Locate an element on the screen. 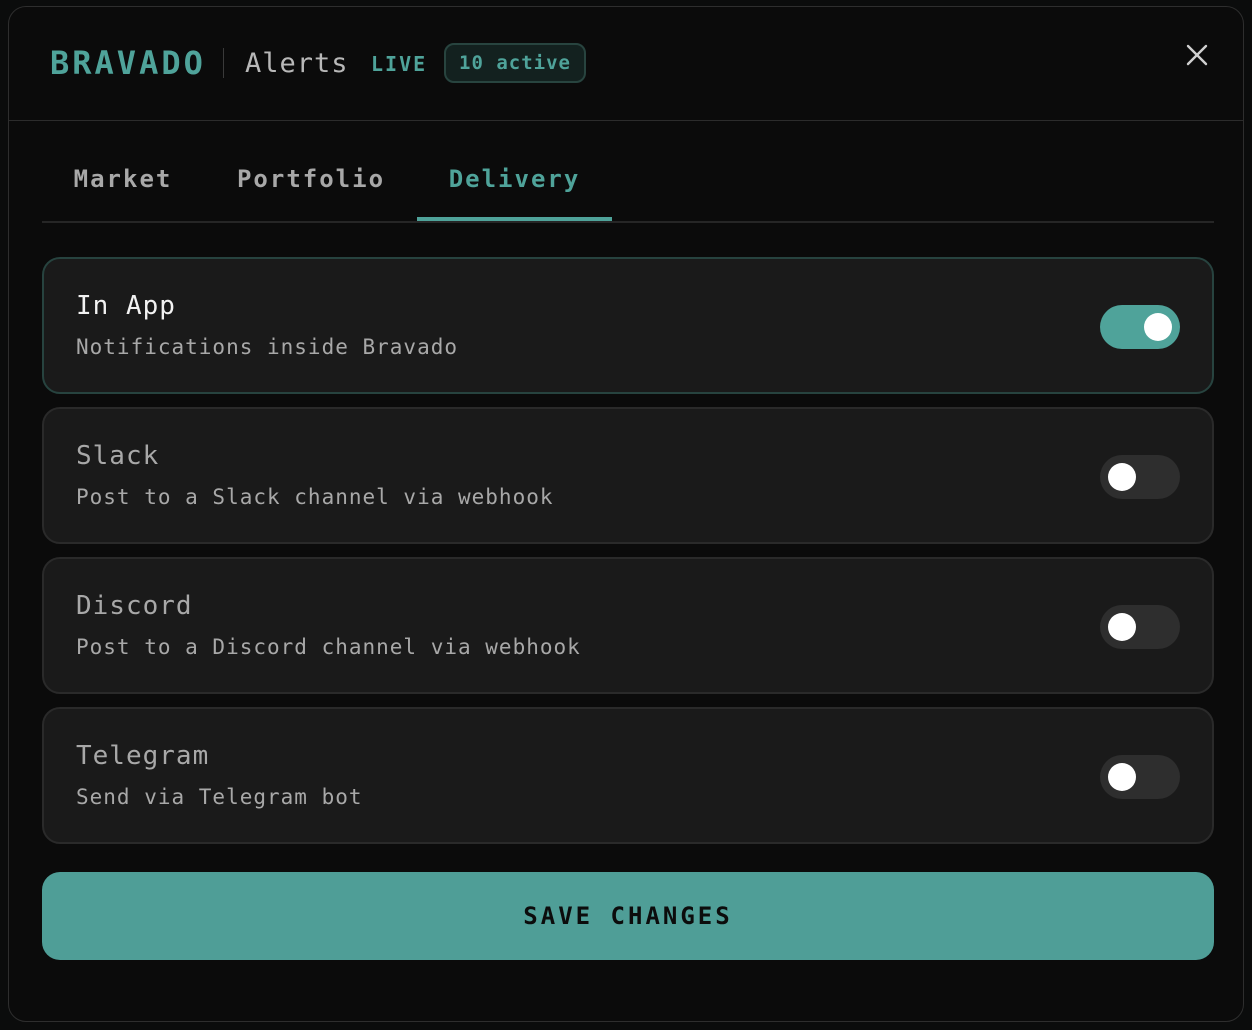  close-button is located at coordinates (1197, 55).